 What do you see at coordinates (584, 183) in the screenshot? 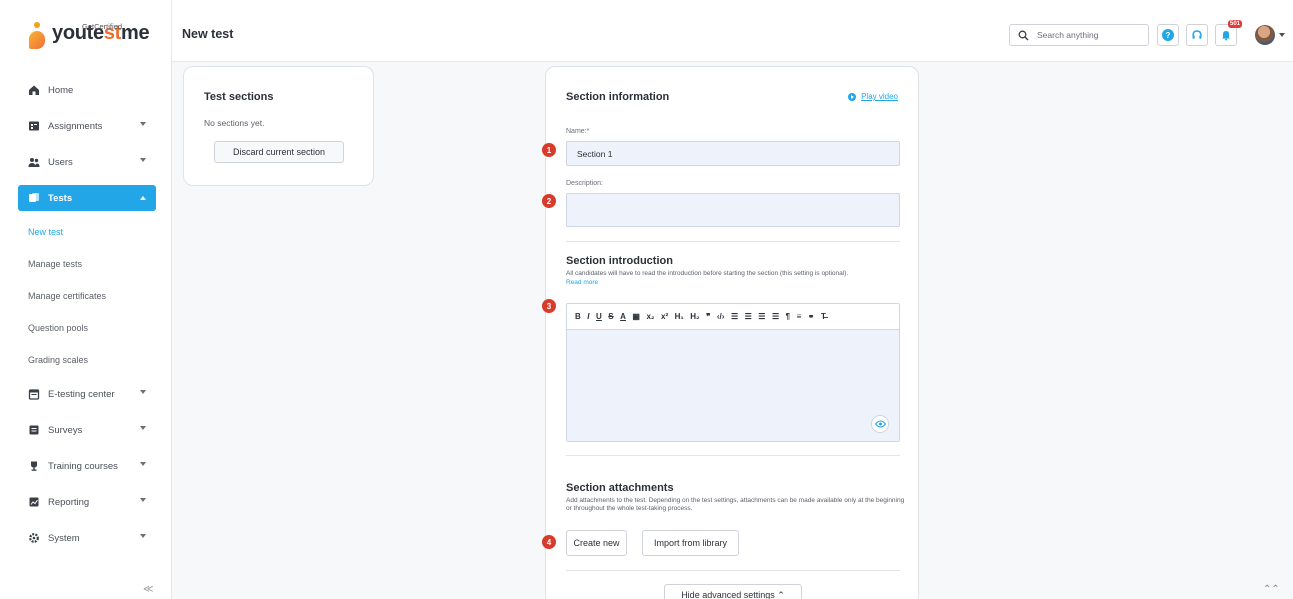
I see `description-label: Description:` at bounding box center [584, 183].